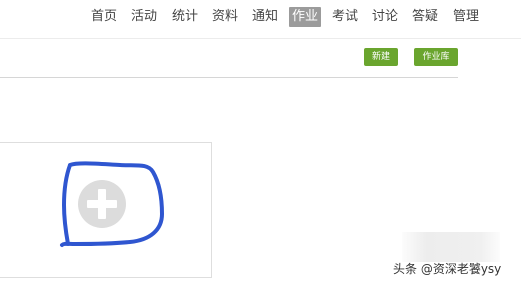 The image size is (521, 283). Describe the element at coordinates (229, 77) in the screenshot. I see `toolbar-divider` at that location.